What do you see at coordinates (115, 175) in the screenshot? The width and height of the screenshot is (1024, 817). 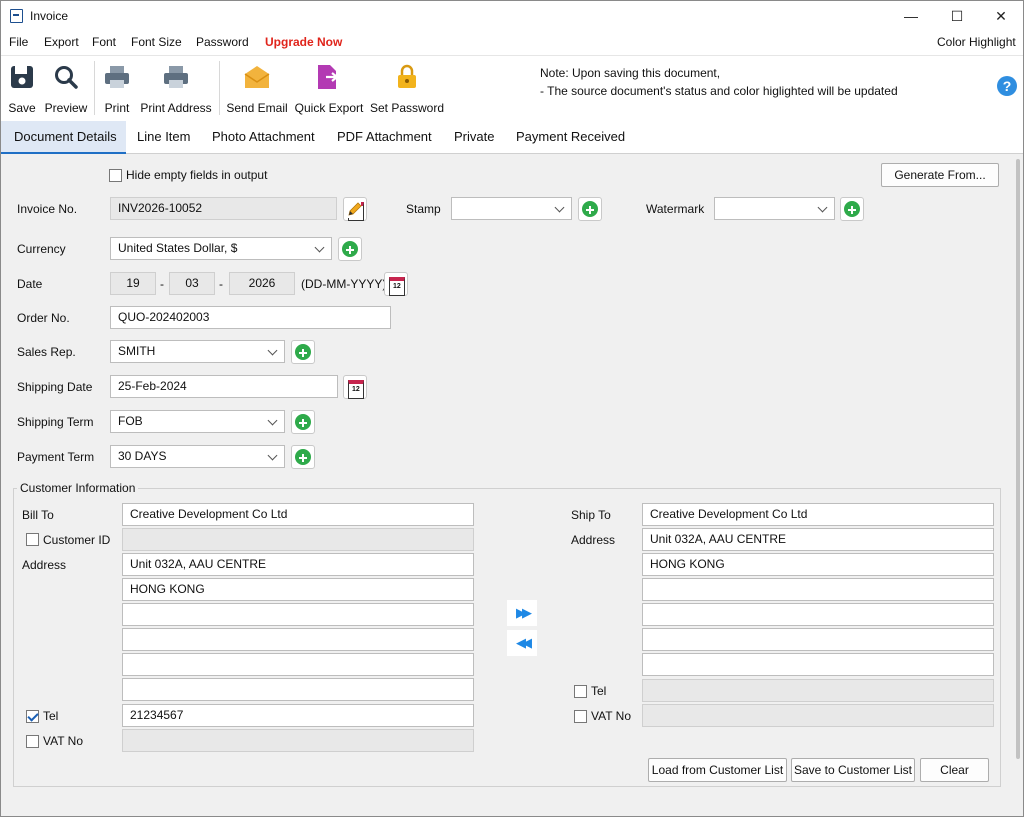 I see `hide-empty-checkbox` at bounding box center [115, 175].